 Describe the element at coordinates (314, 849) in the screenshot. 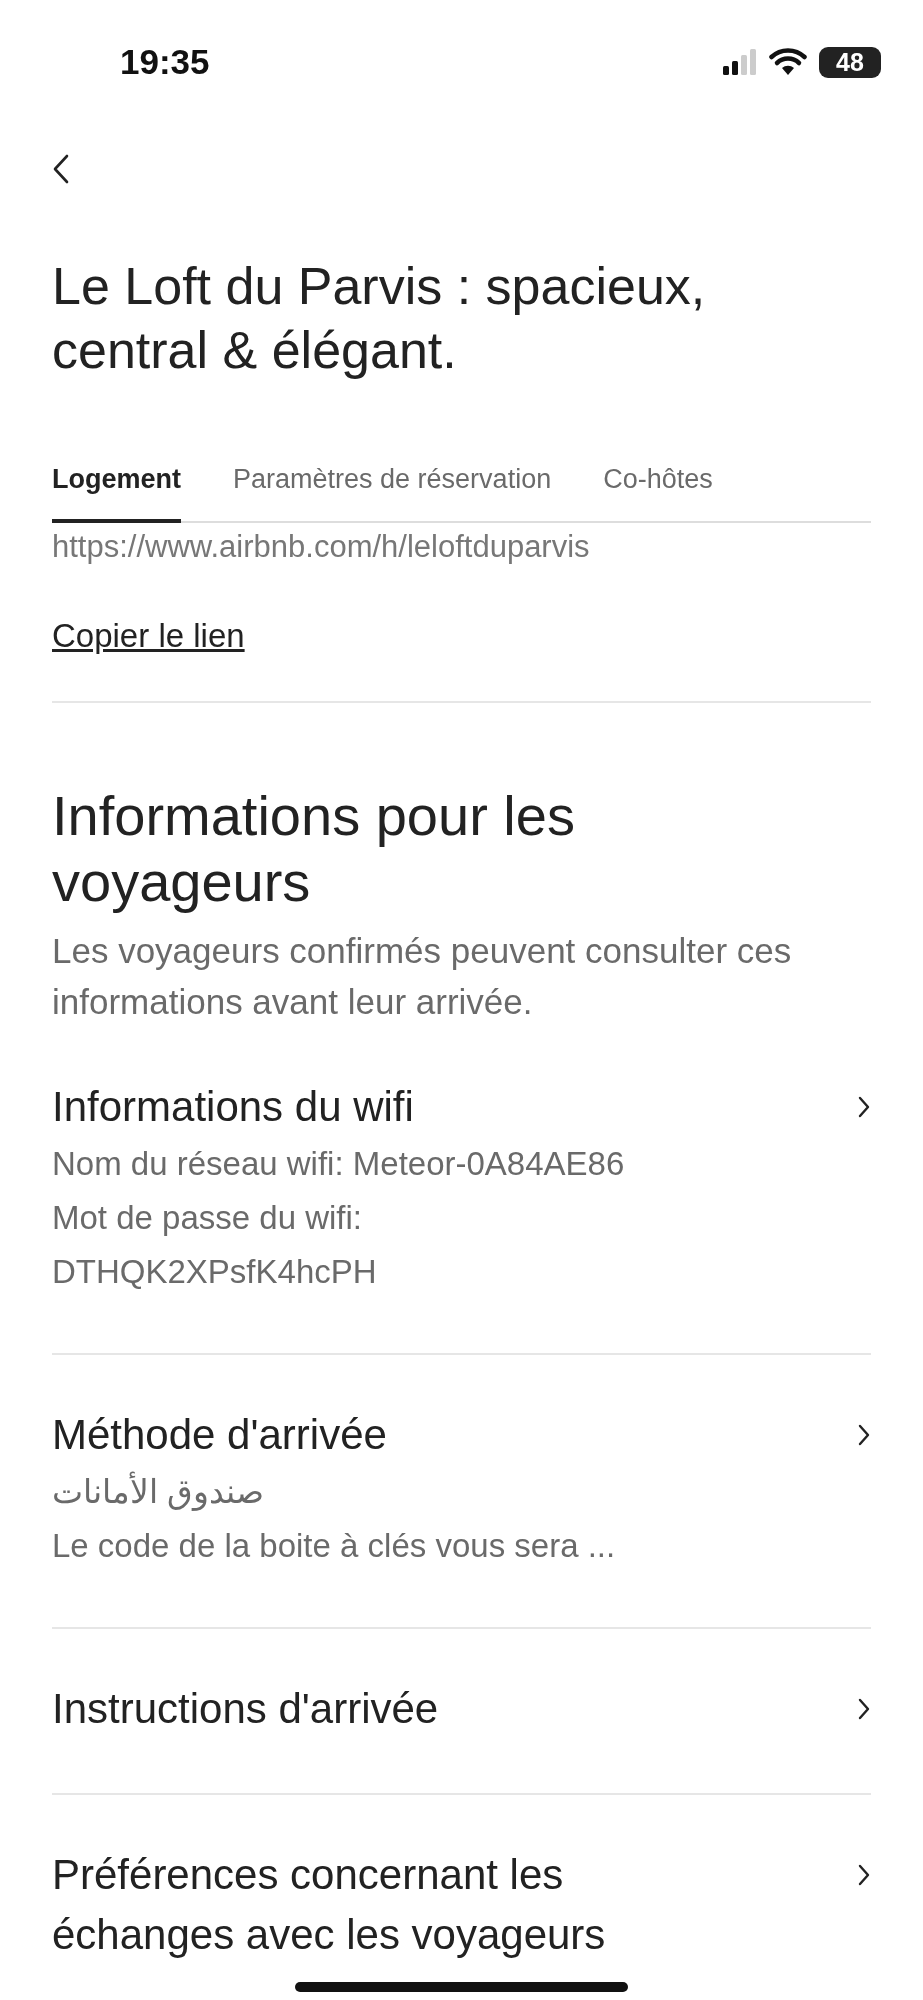

I see `section-title: Informations pour les voyageurs` at that location.